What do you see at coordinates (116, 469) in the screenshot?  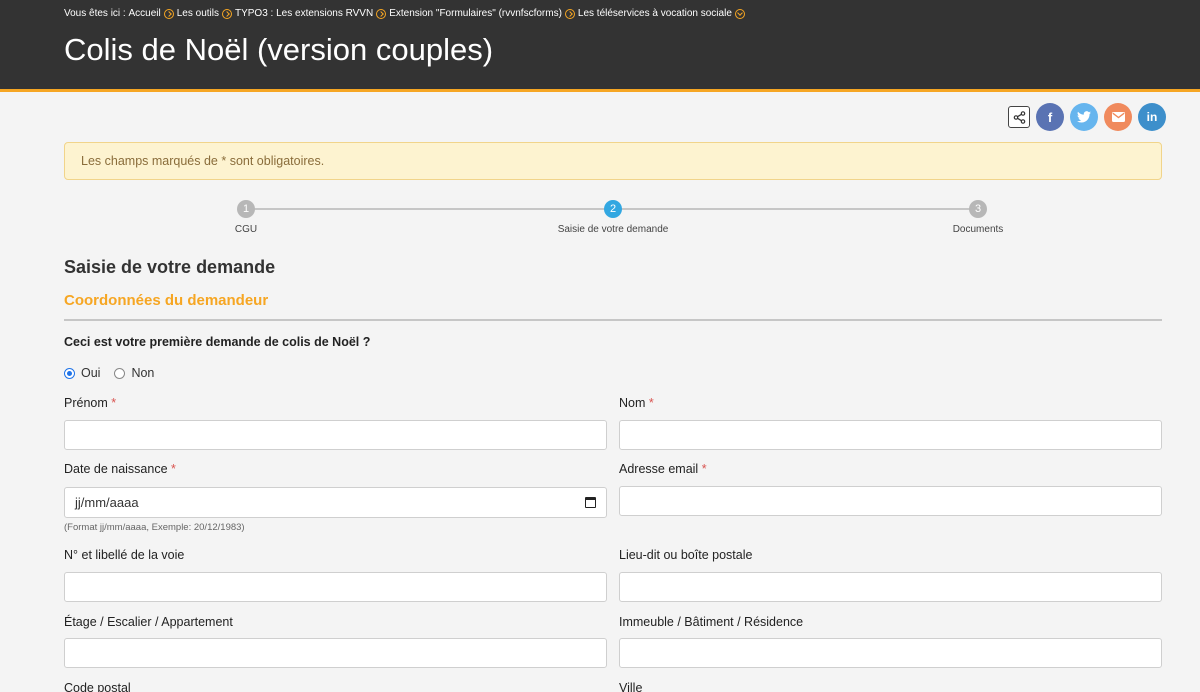 I see `date-naissance-label-text: Date de naissance` at bounding box center [116, 469].